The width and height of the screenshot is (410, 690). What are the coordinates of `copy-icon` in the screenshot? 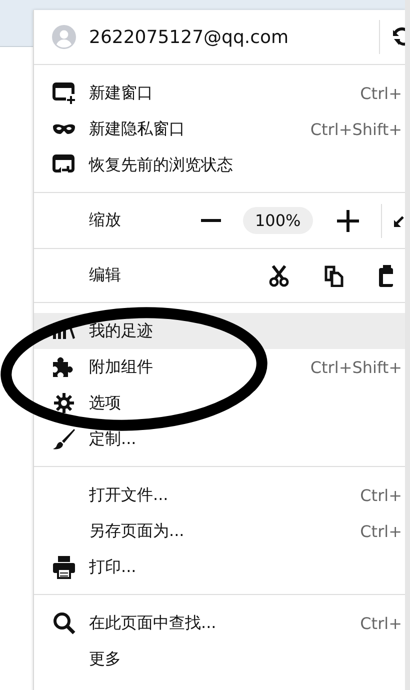 It's located at (334, 275).